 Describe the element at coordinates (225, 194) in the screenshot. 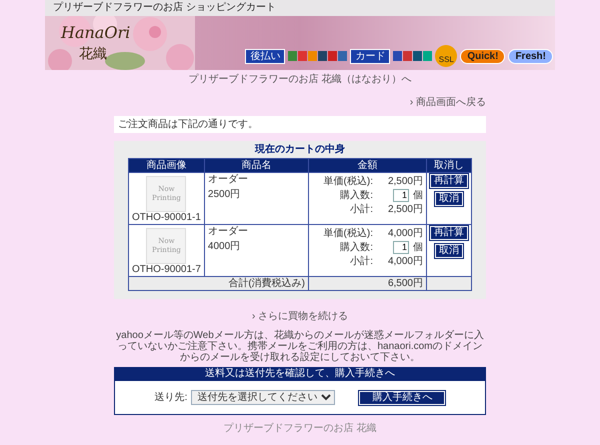

I see `product-variant: 2500円` at that location.